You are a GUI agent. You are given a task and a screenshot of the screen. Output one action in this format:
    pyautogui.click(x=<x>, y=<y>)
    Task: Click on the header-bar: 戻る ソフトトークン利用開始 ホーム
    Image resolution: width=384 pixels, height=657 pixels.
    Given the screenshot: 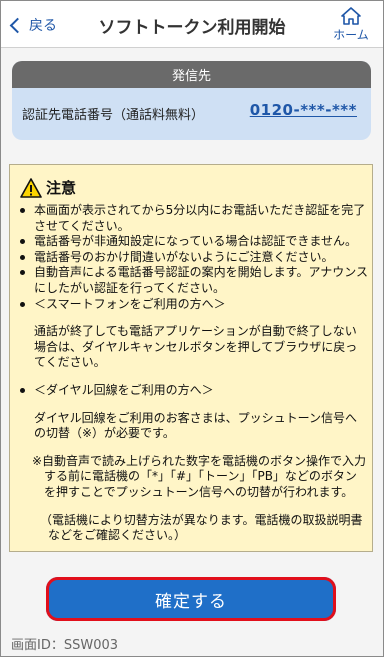 What is the action you would take?
    pyautogui.click(x=192, y=24)
    